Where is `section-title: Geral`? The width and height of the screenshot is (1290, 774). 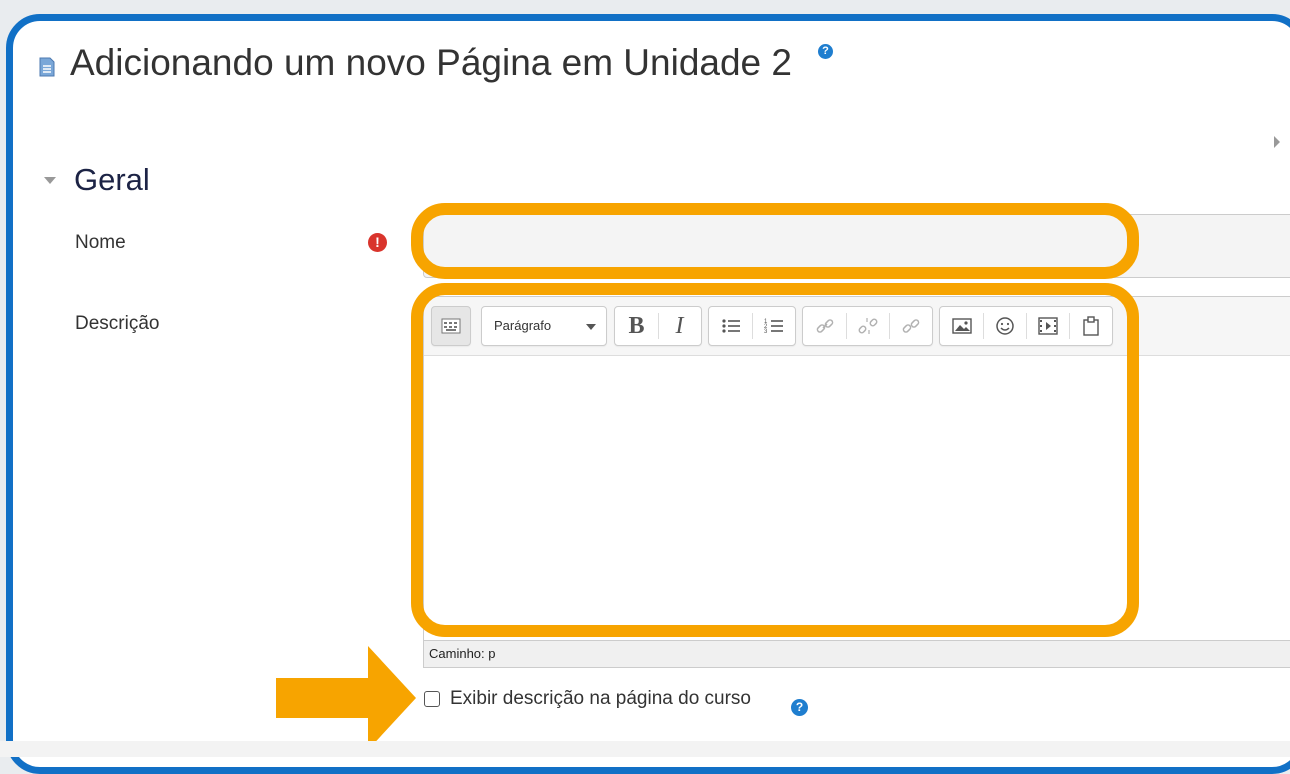 section-title: Geral is located at coordinates (112, 179).